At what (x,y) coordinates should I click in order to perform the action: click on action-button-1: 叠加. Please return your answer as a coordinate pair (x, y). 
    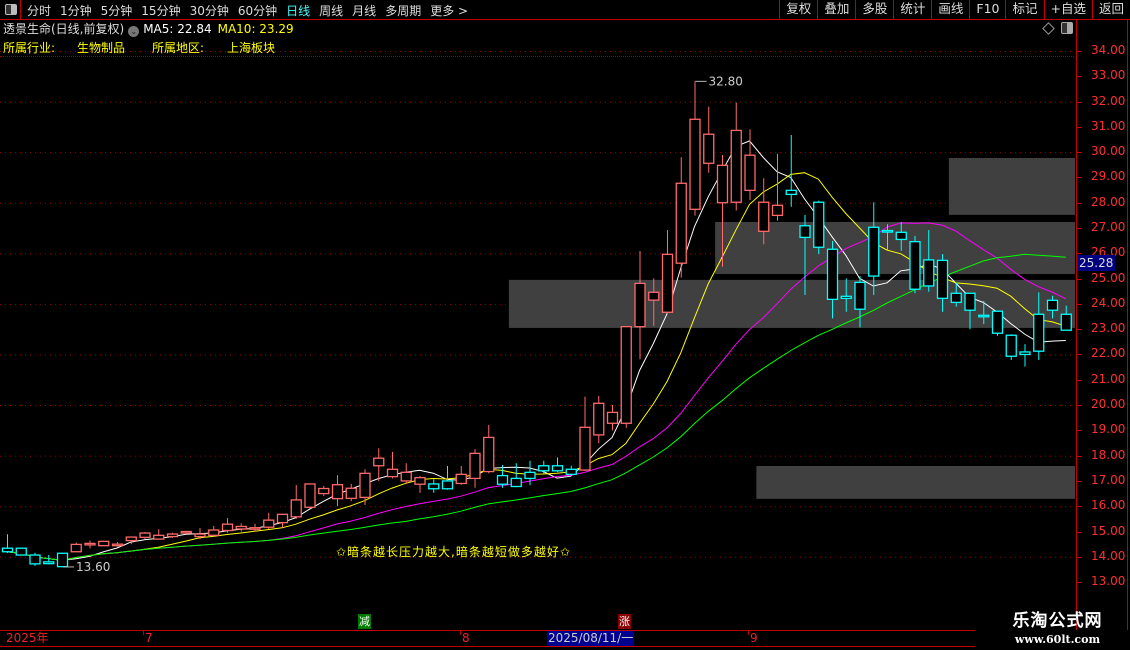
    Looking at the image, I should click on (836, 9).